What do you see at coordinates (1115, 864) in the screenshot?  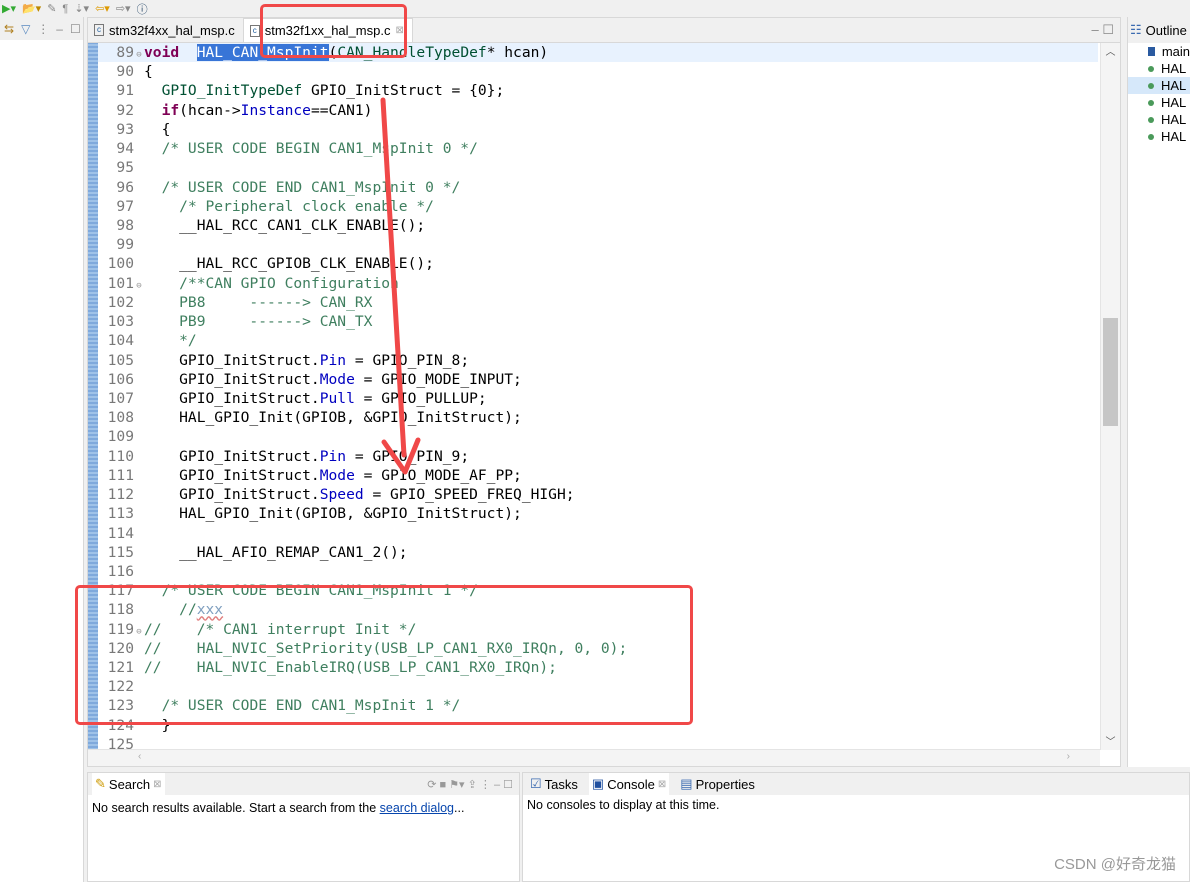 I see `watermark: CSDN @好奇龙猫` at bounding box center [1115, 864].